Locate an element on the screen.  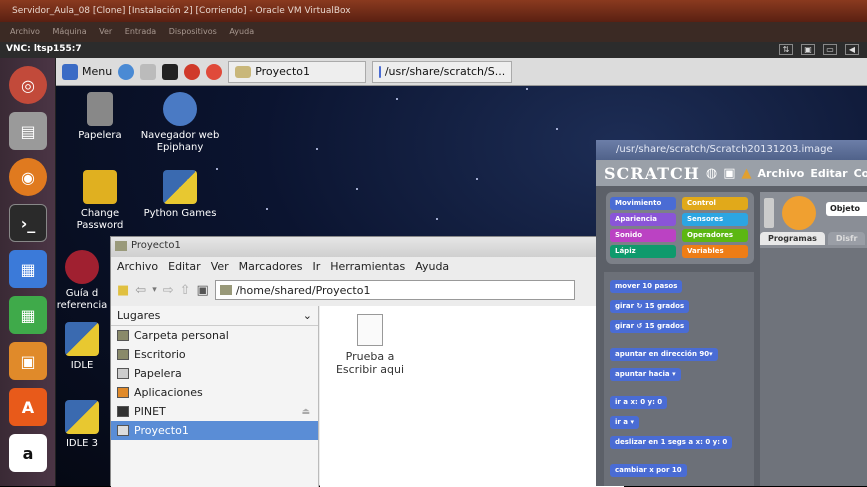
fm-menu-ayuda: Ayuda is located at coordinates (432, 267).